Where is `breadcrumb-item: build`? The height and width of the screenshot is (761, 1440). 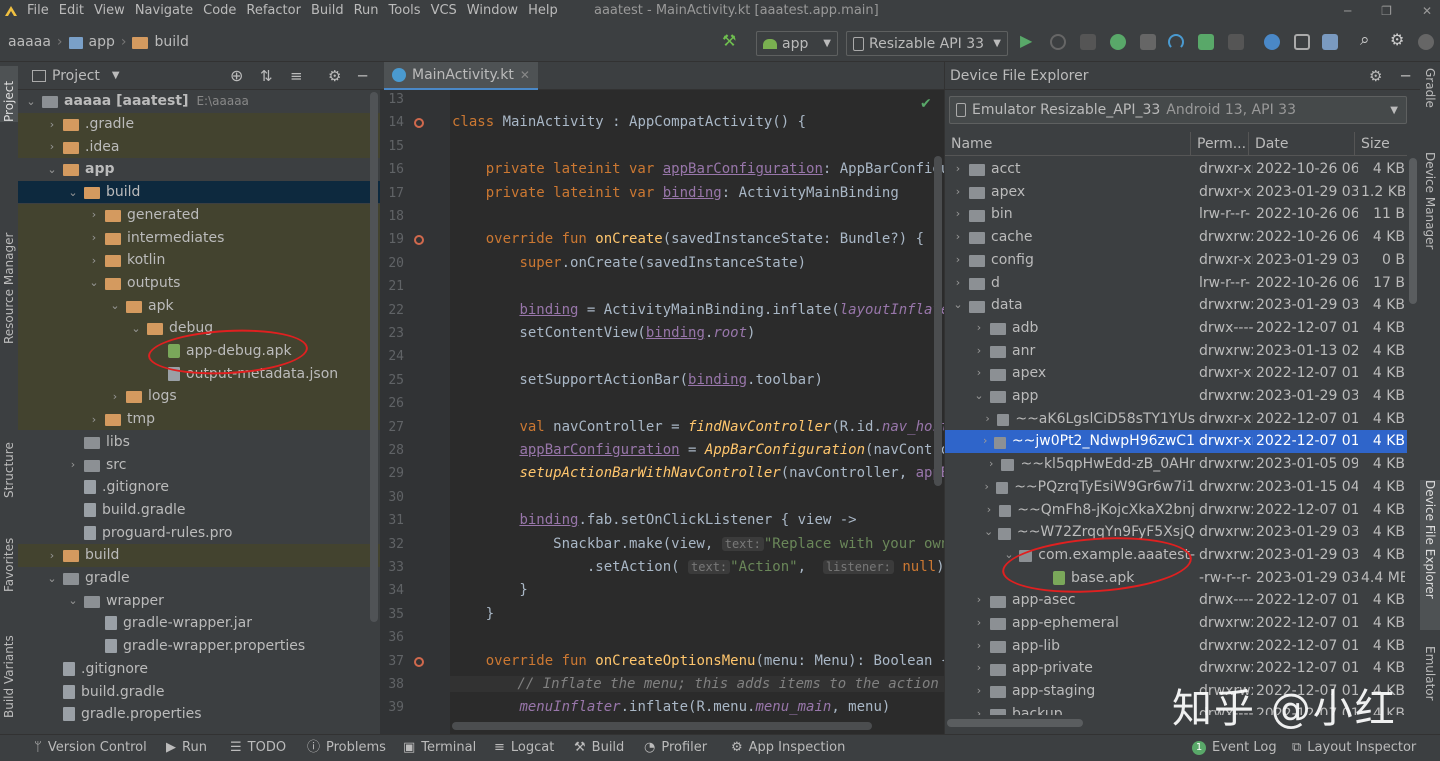 breadcrumb-item: build is located at coordinates (171, 42).